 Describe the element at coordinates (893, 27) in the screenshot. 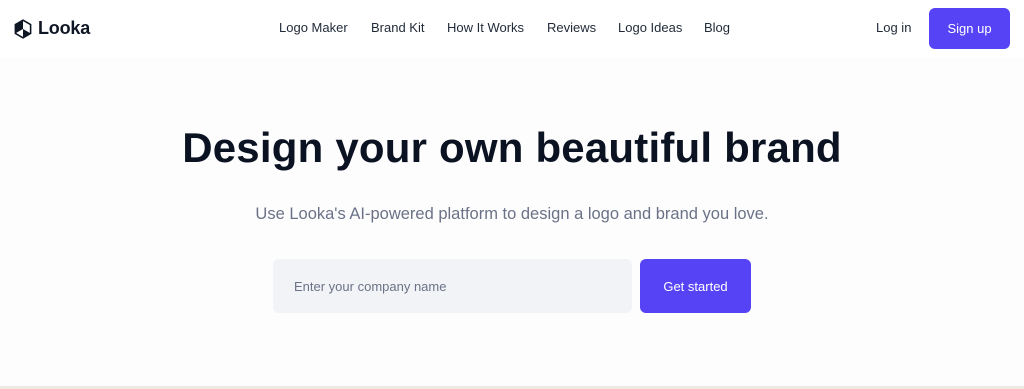

I see `login-link: Log in` at that location.